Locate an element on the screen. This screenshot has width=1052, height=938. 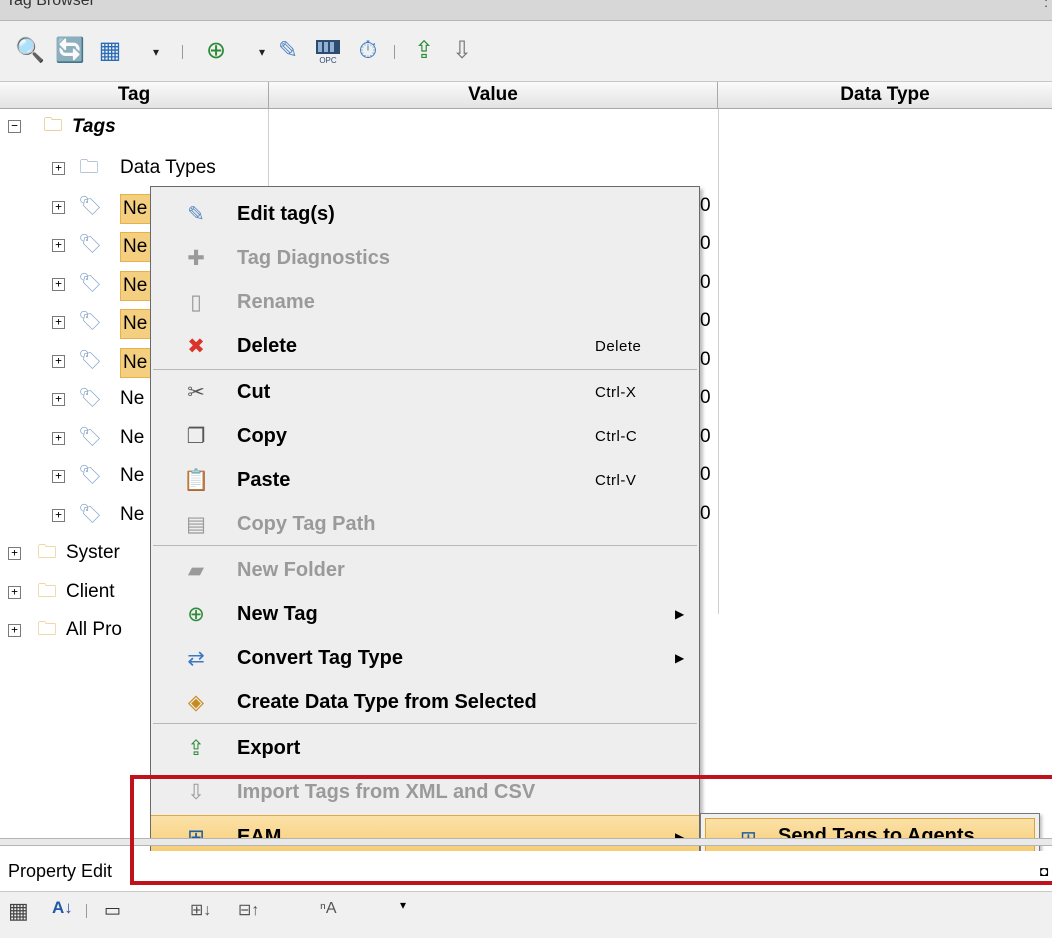
menu-item-shortcut: Ctrl-X is located at coordinates (616, 392).